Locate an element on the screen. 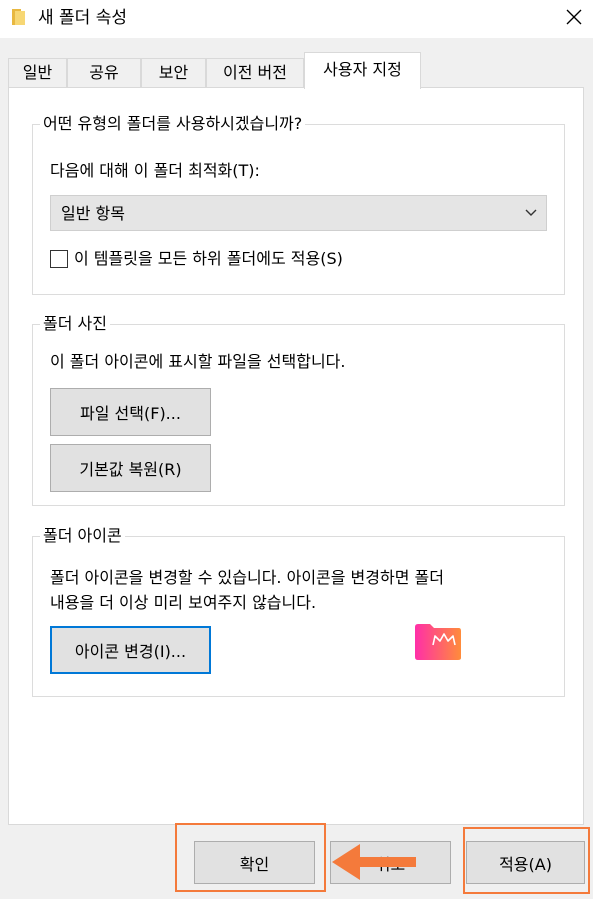 Image resolution: width=593 pixels, height=899 pixels. ok-button: 확인 is located at coordinates (254, 862).